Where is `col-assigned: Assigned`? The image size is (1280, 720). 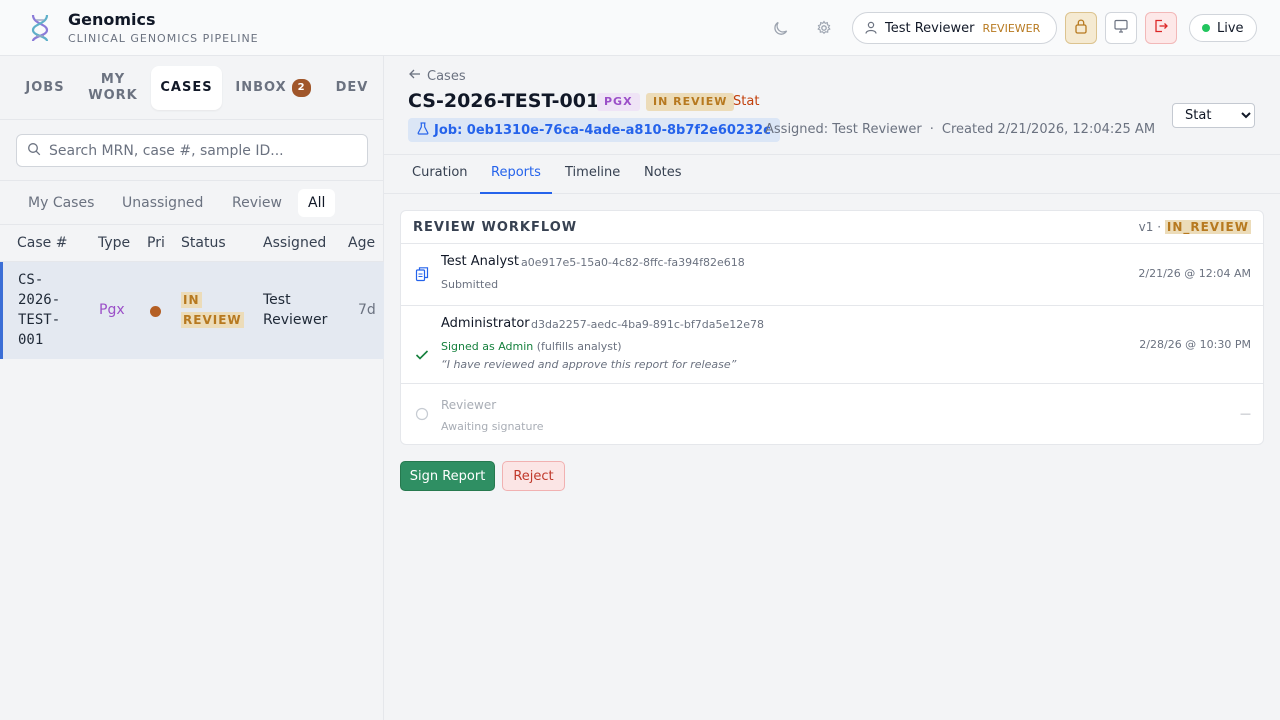
col-assigned: Assigned is located at coordinates (294, 243).